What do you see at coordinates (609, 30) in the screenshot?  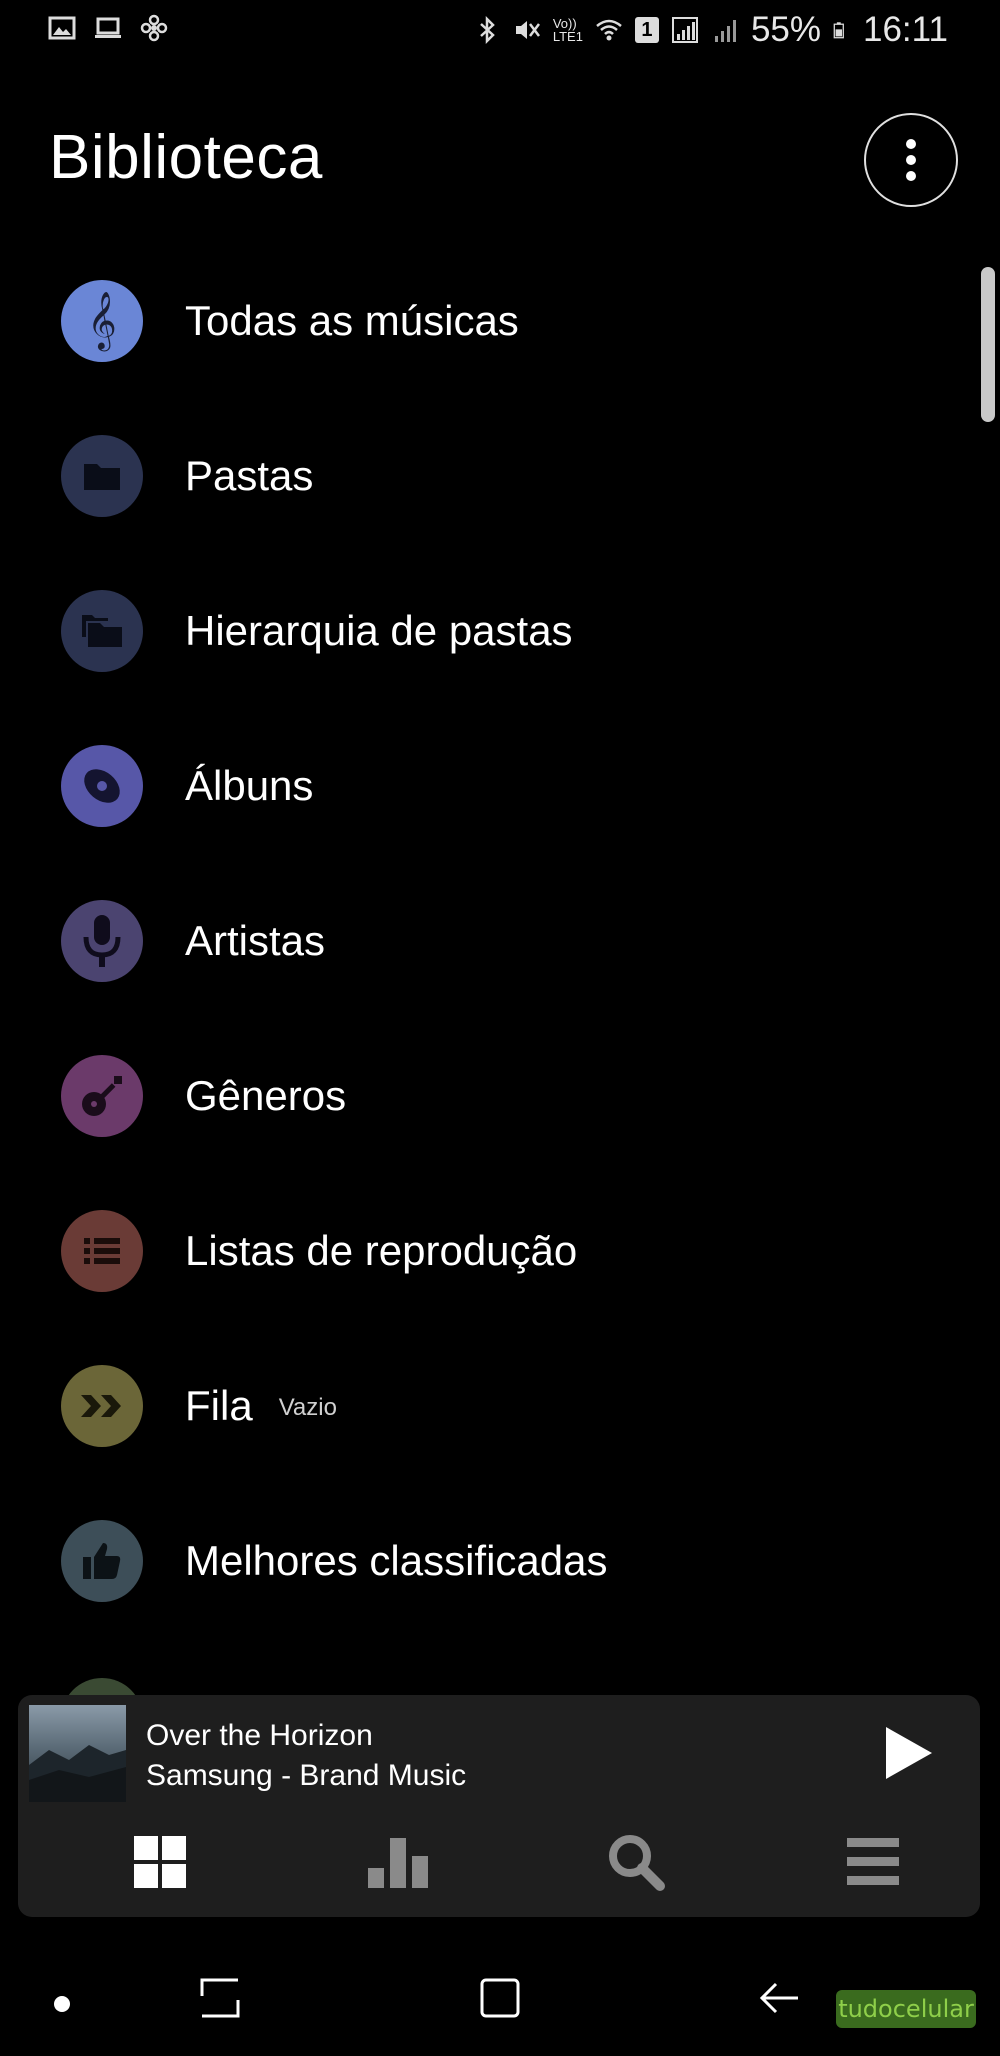 I see `wifi-icon` at bounding box center [609, 30].